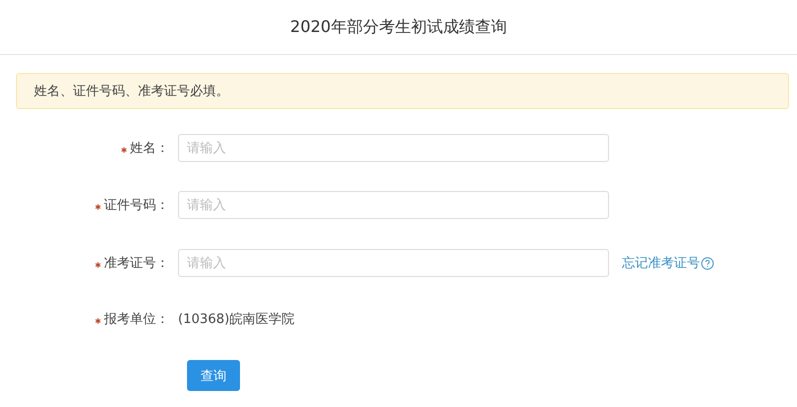 The width and height of the screenshot is (797, 407). What do you see at coordinates (707, 263) in the screenshot?
I see `help-icon` at bounding box center [707, 263].